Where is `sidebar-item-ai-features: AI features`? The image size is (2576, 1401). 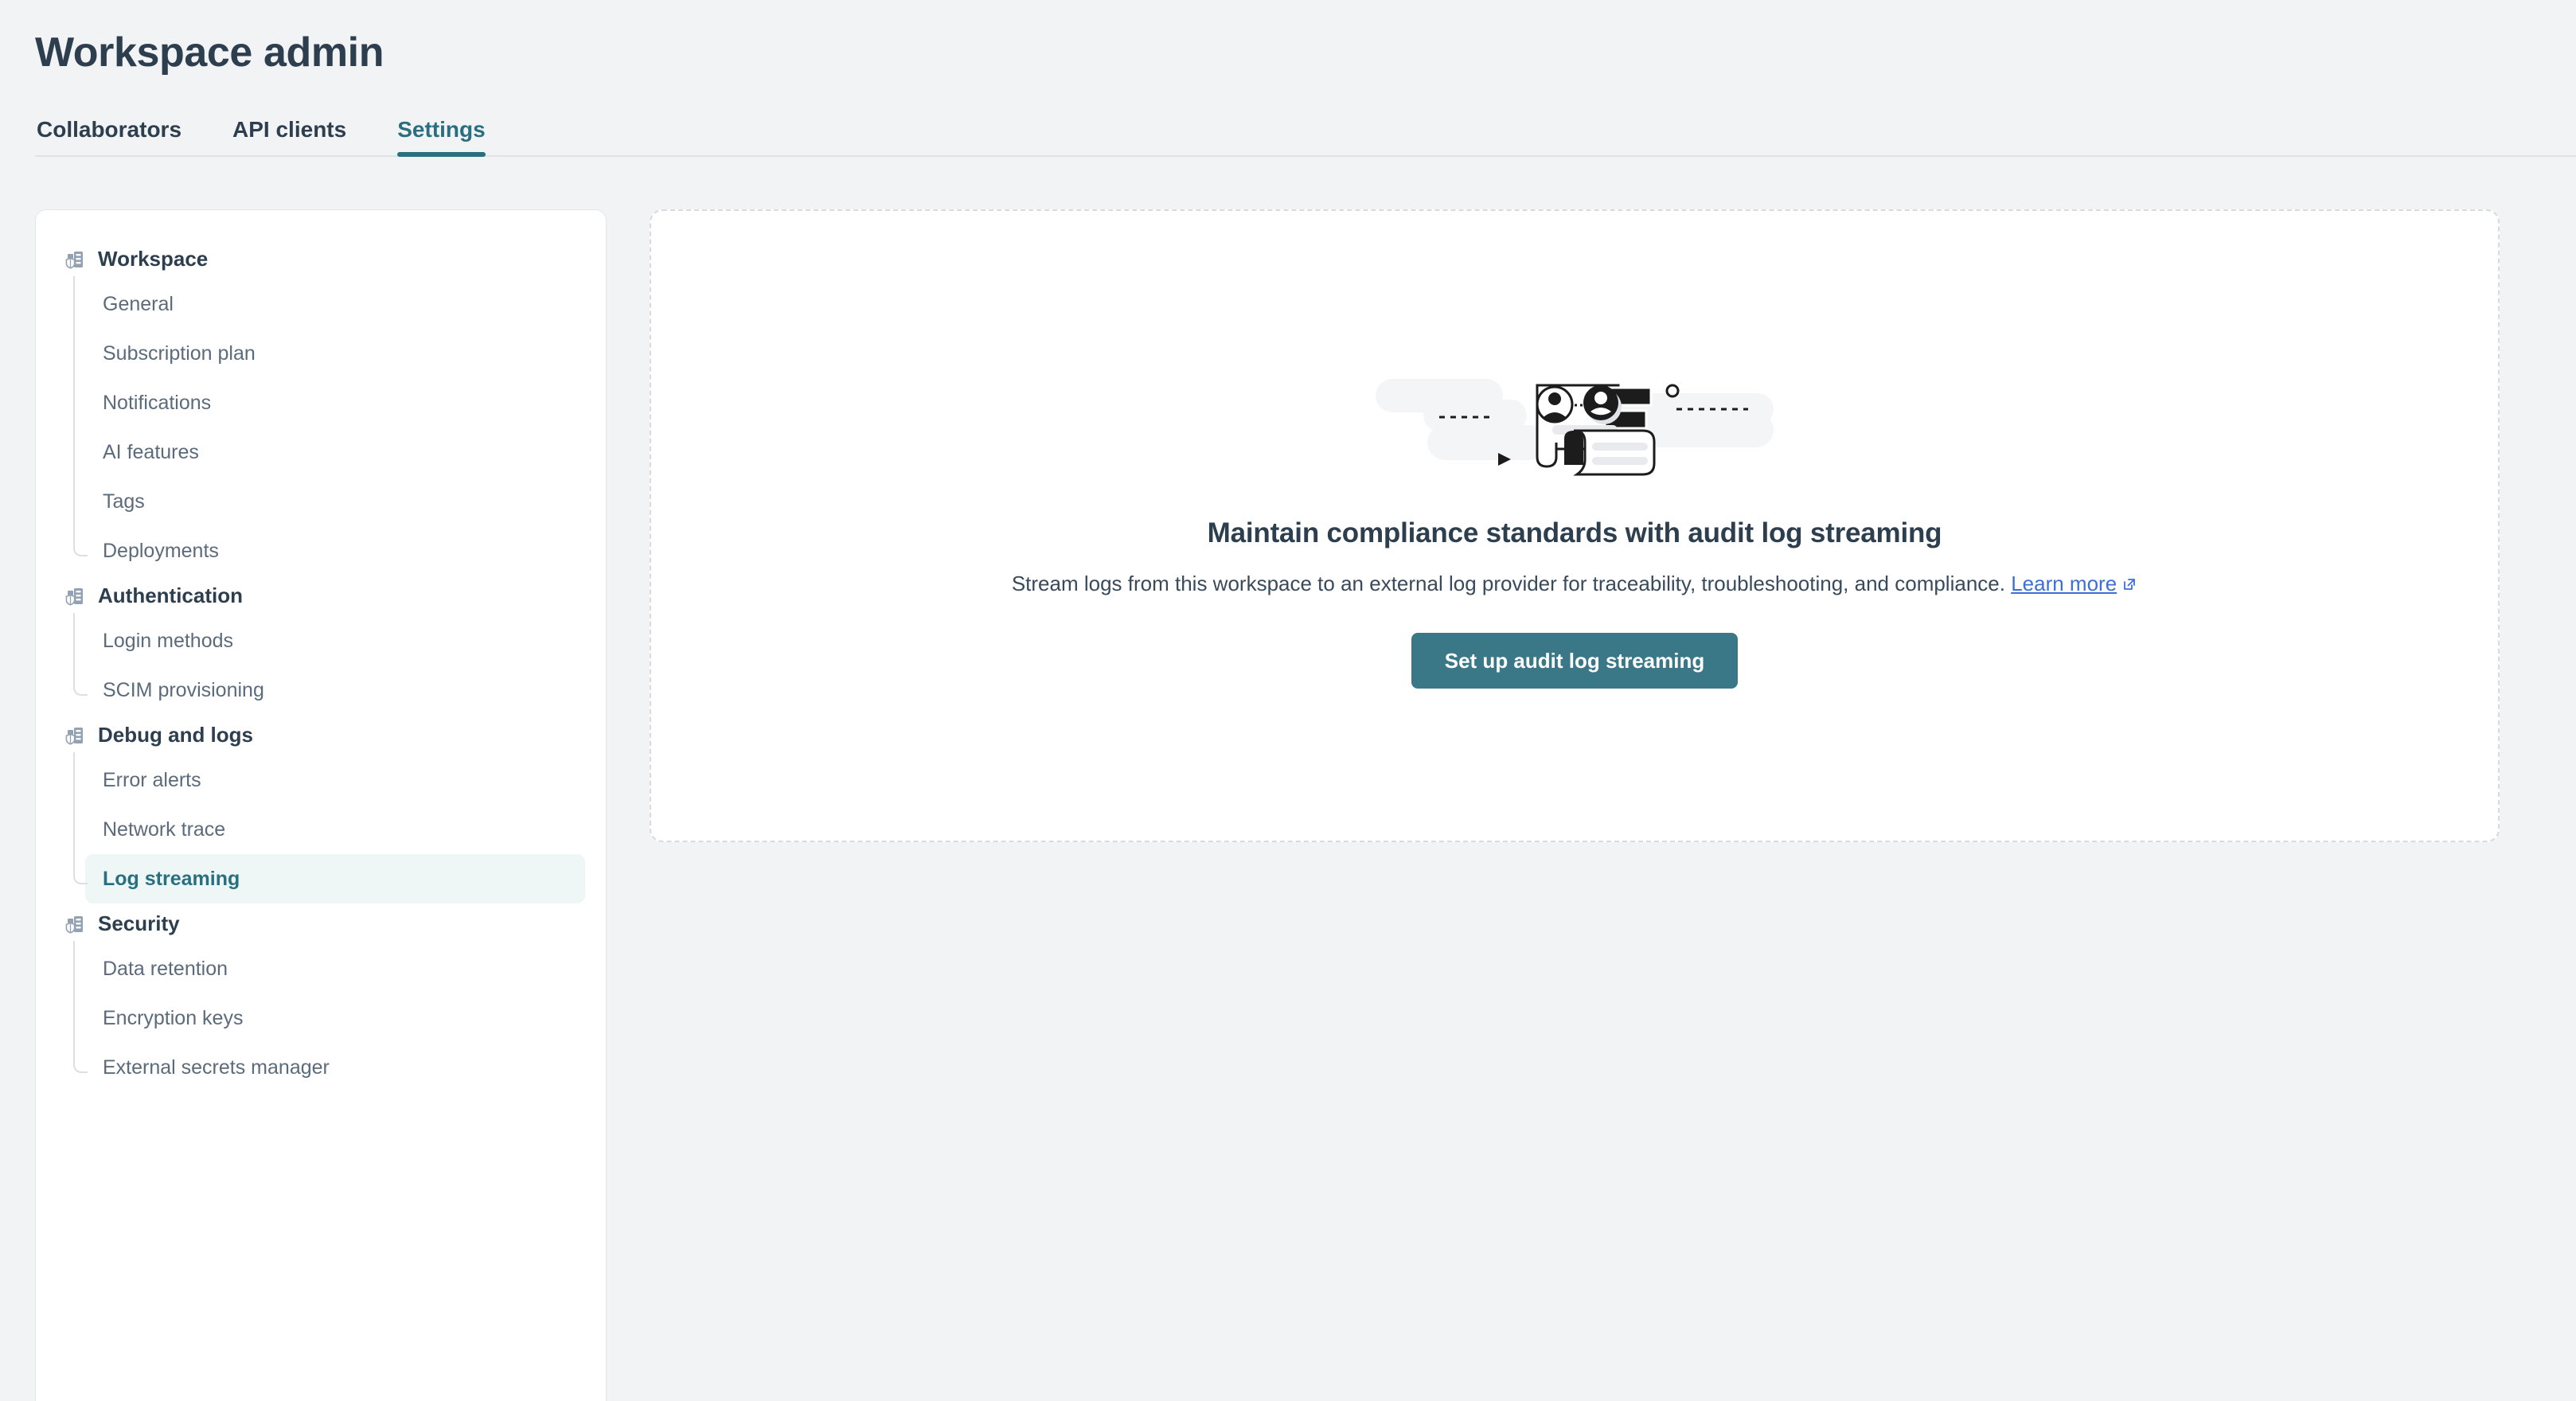 sidebar-item-ai-features: AI features is located at coordinates (335, 452).